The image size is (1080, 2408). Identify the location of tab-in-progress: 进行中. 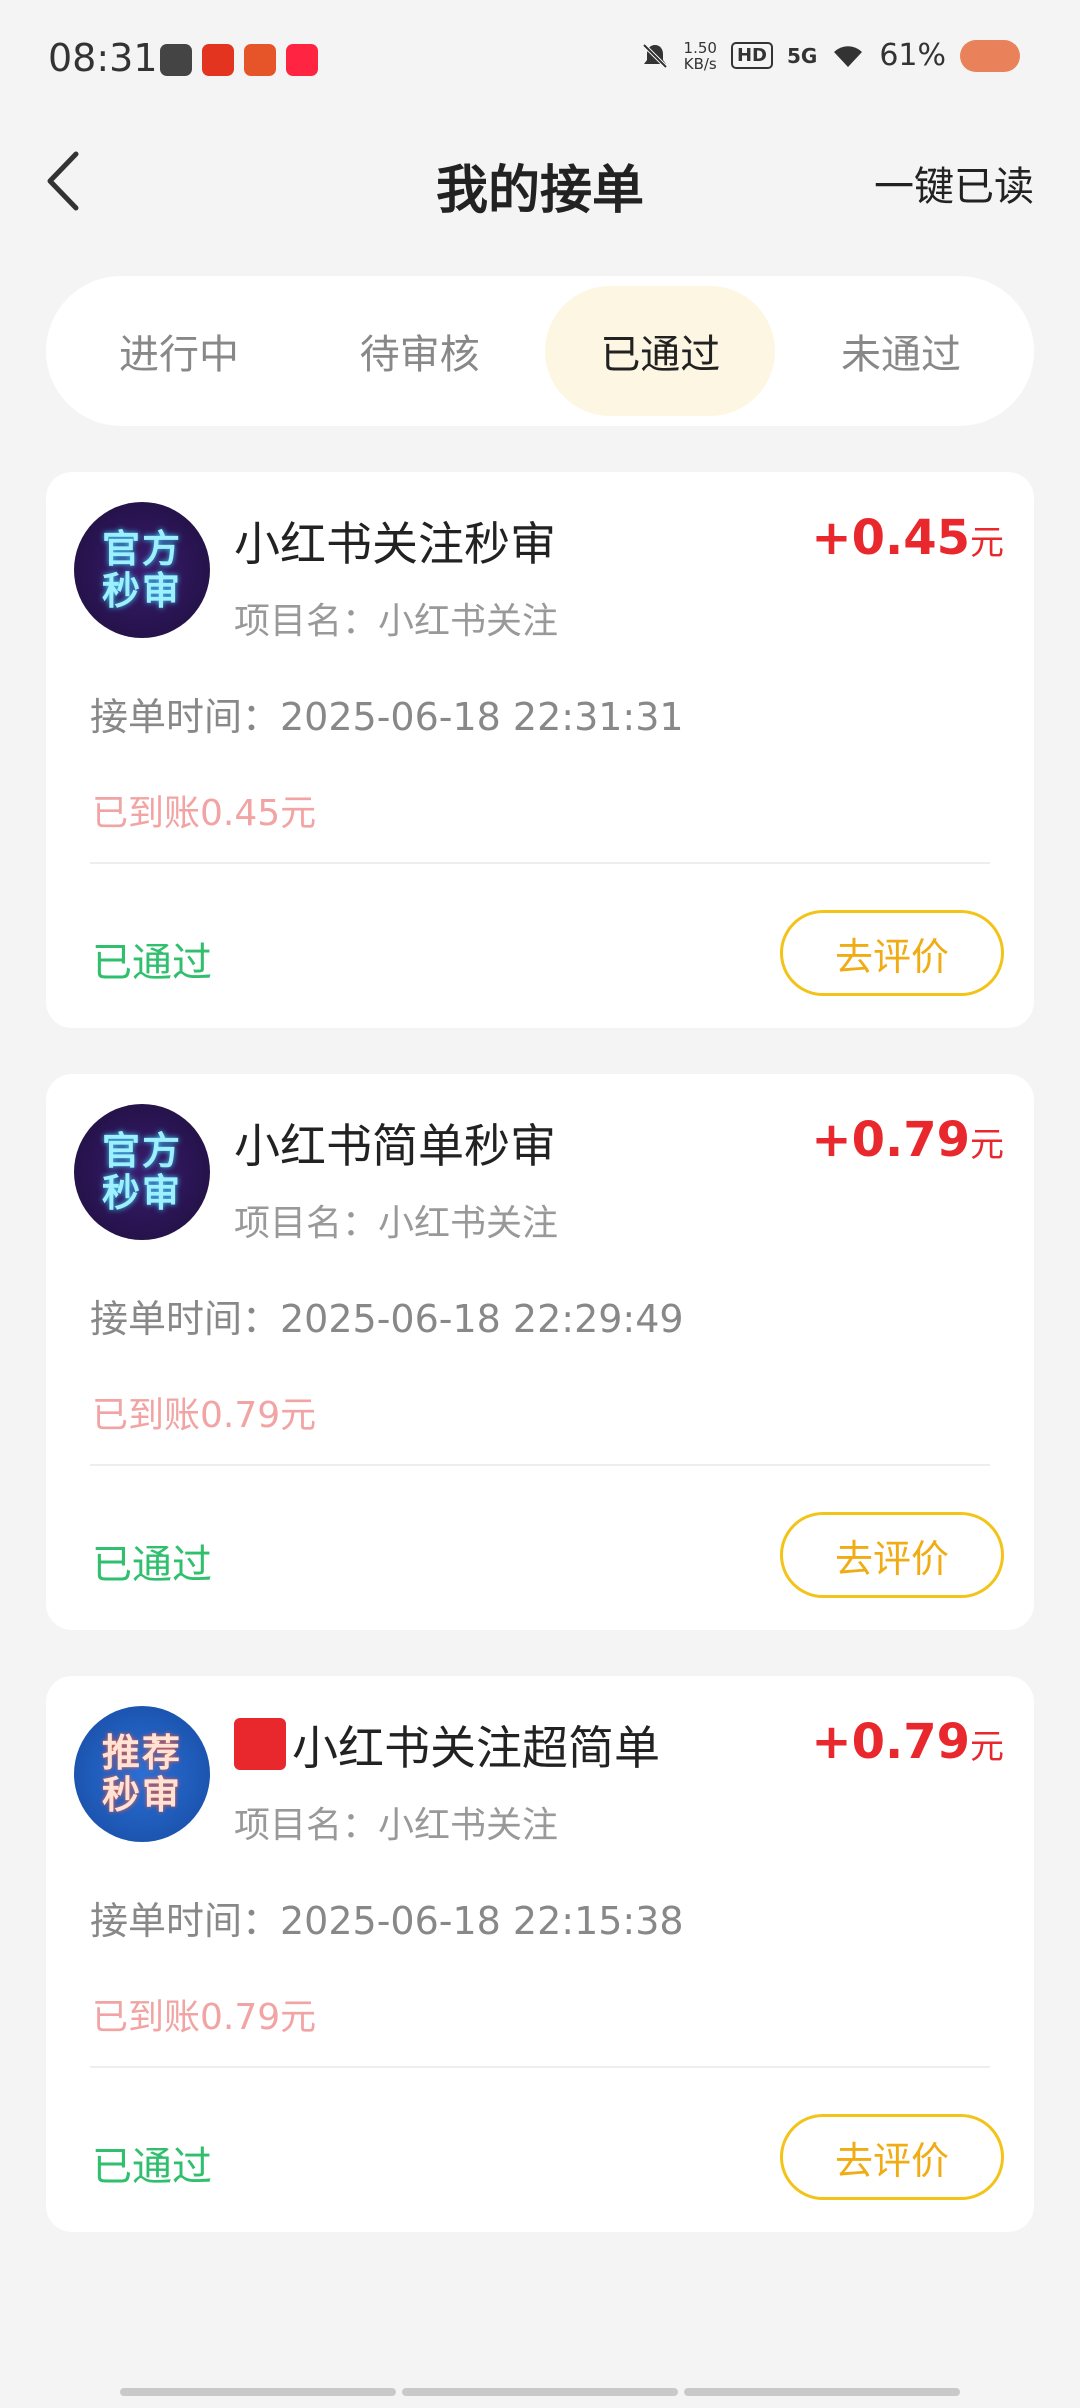
(179, 351).